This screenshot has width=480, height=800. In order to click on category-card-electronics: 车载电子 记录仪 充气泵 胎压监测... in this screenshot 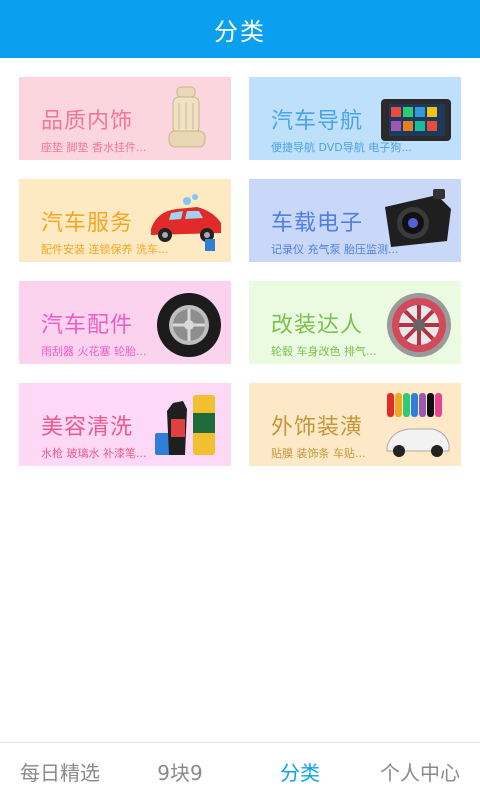, I will do `click(355, 220)`.